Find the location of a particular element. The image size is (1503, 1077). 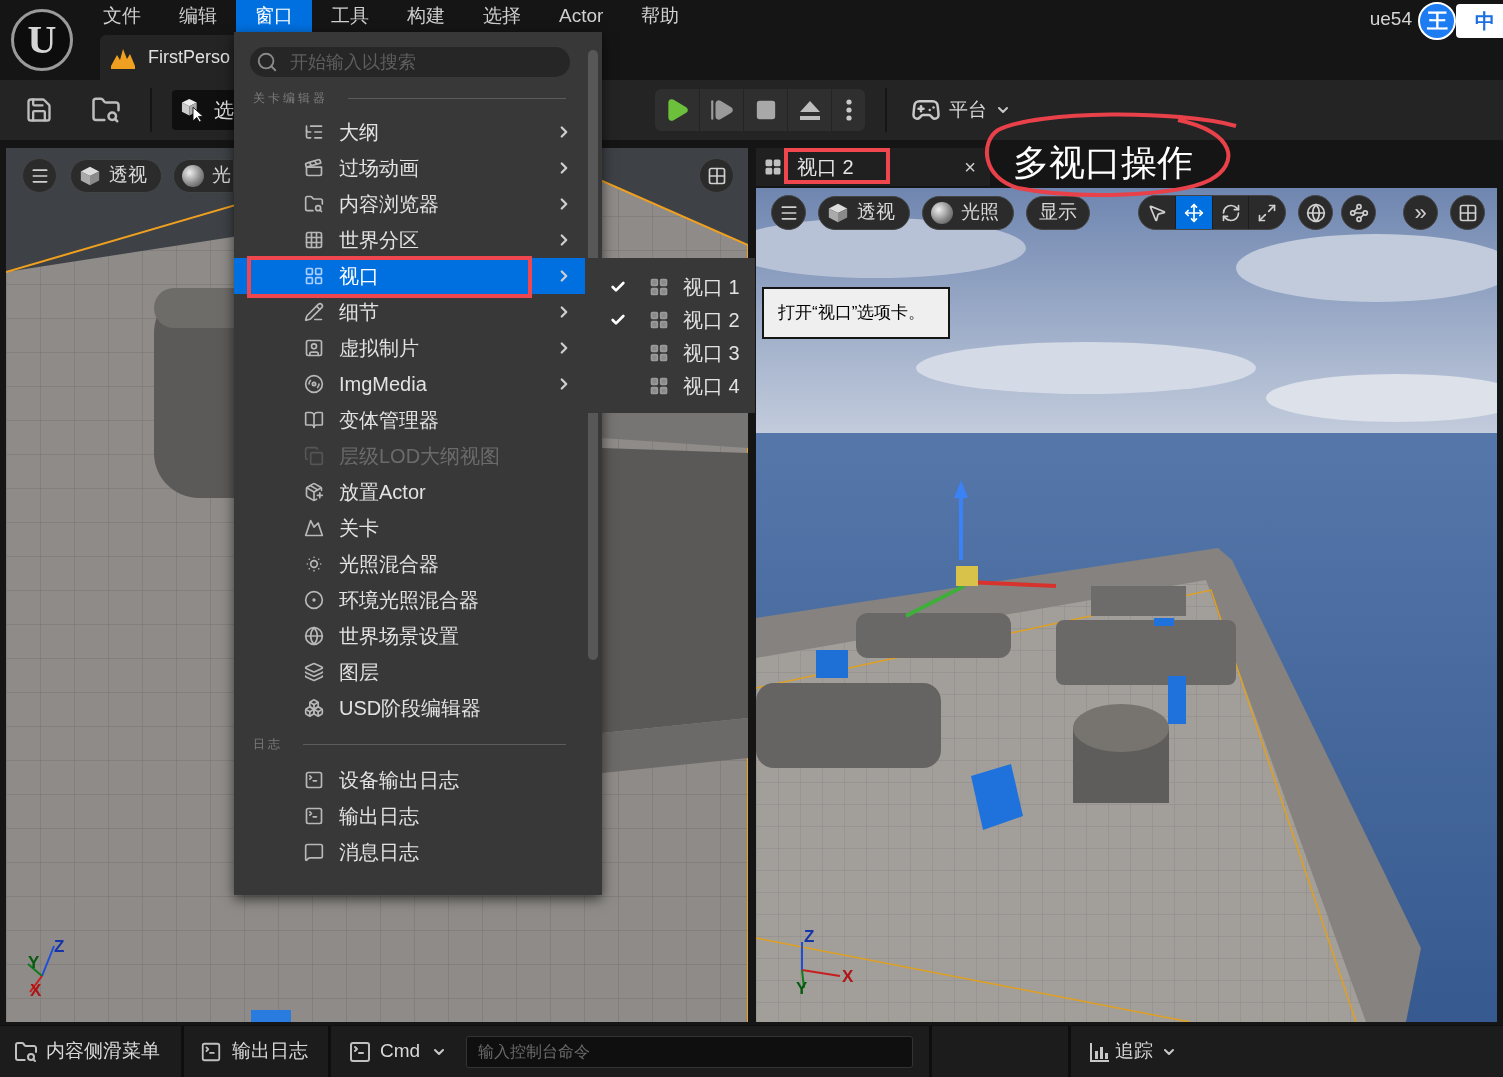

menu-item: 放置Actor is located at coordinates (409, 492).